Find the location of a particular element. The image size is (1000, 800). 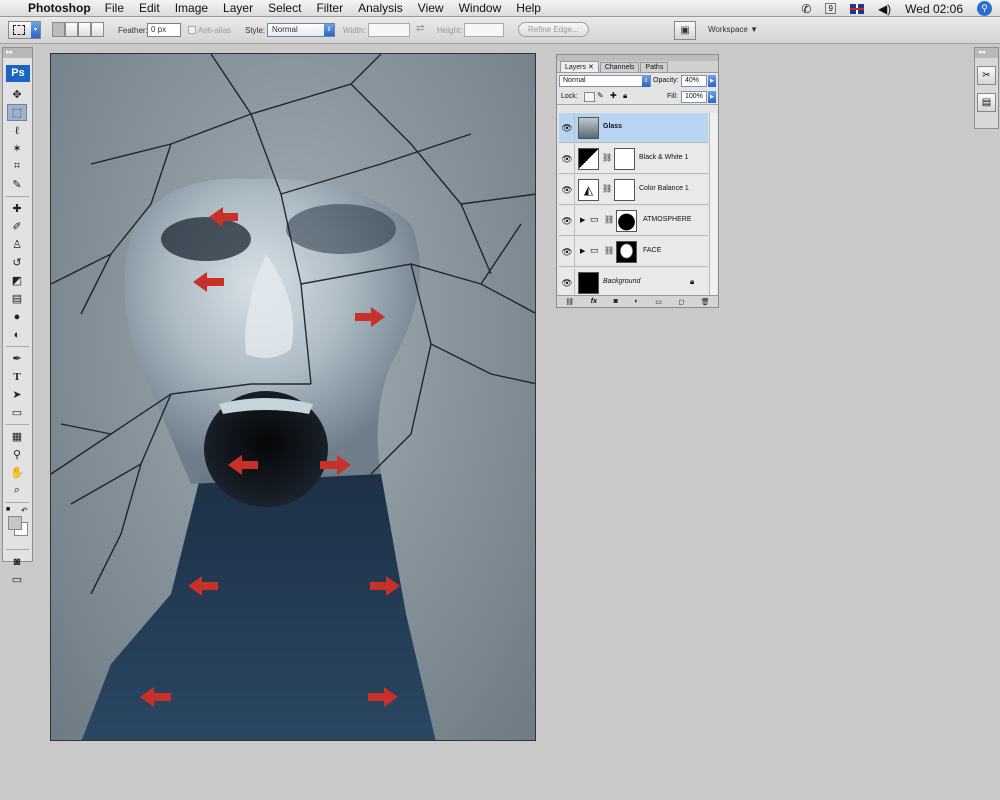

shape-tool-icon: ▭ is located at coordinates (17, 412).